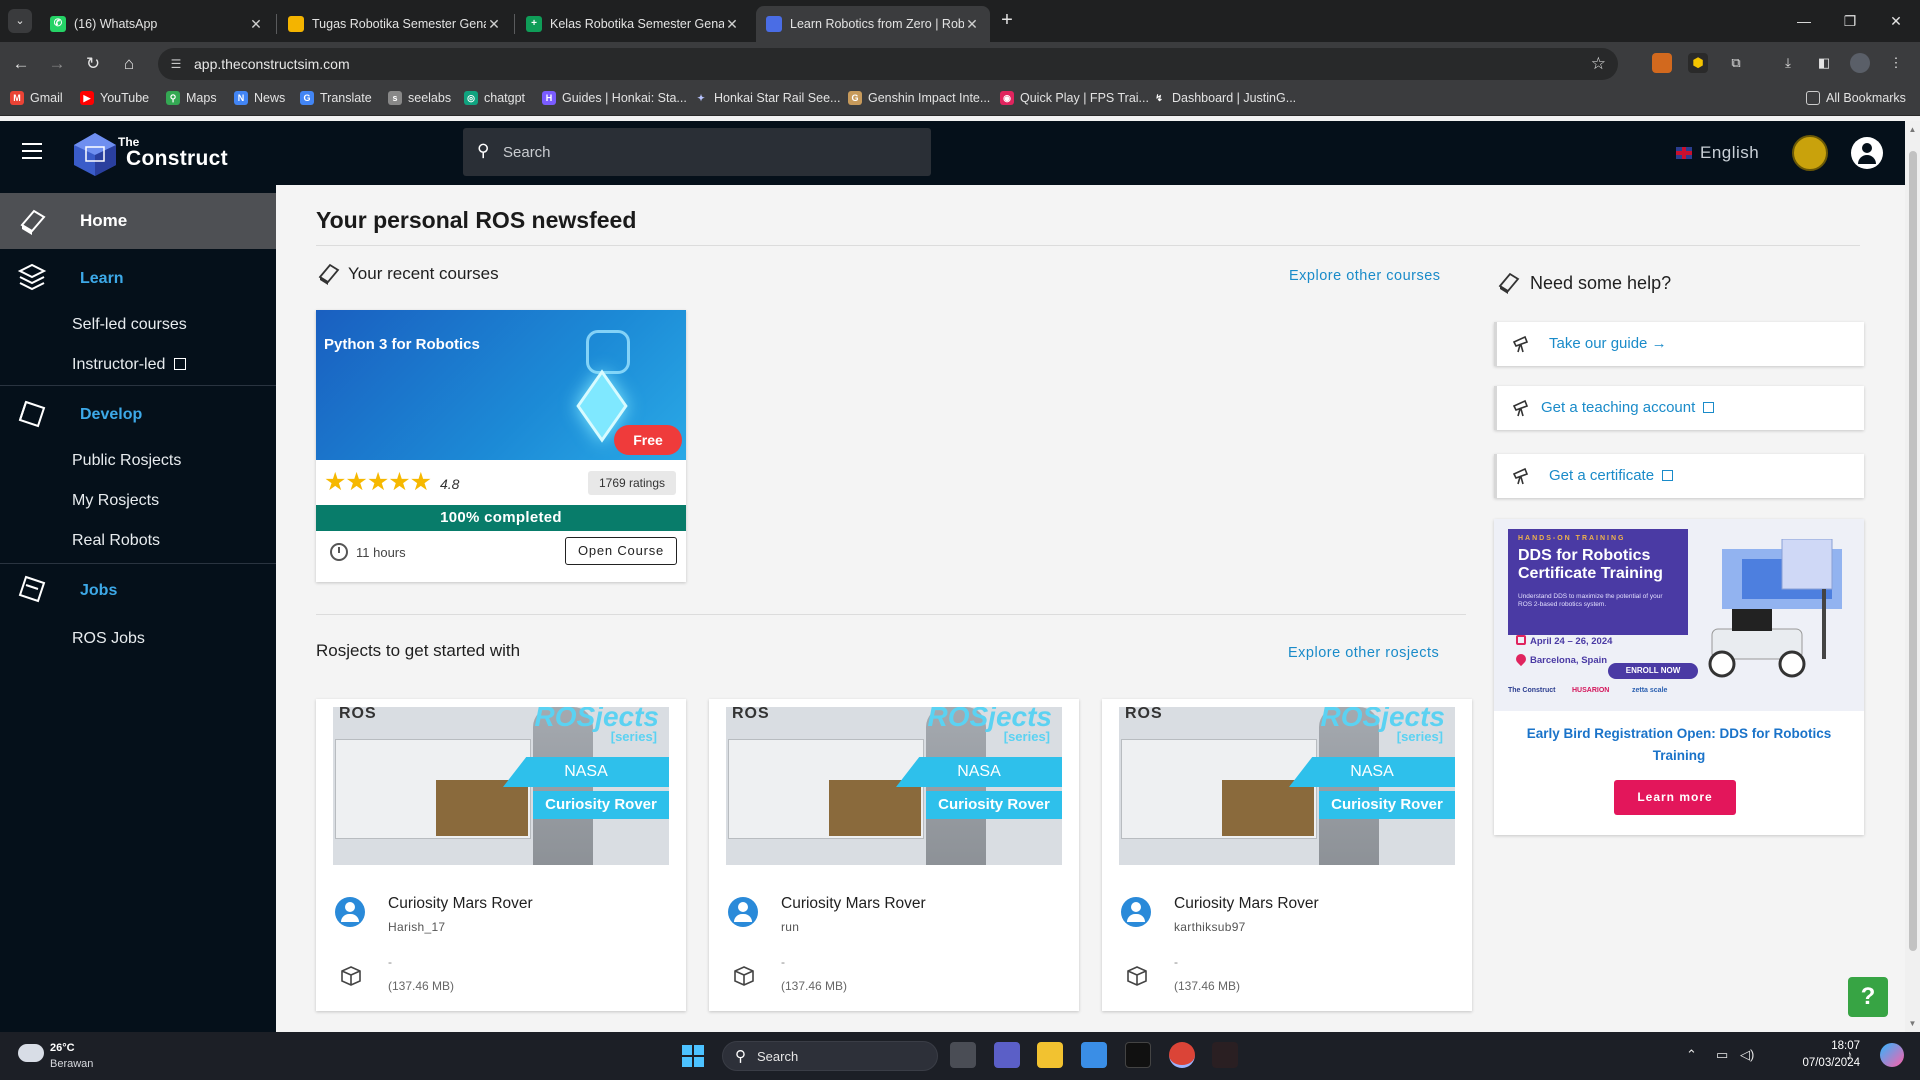 The height and width of the screenshot is (1080, 1920). I want to click on back-button: ←, so click(21, 64).